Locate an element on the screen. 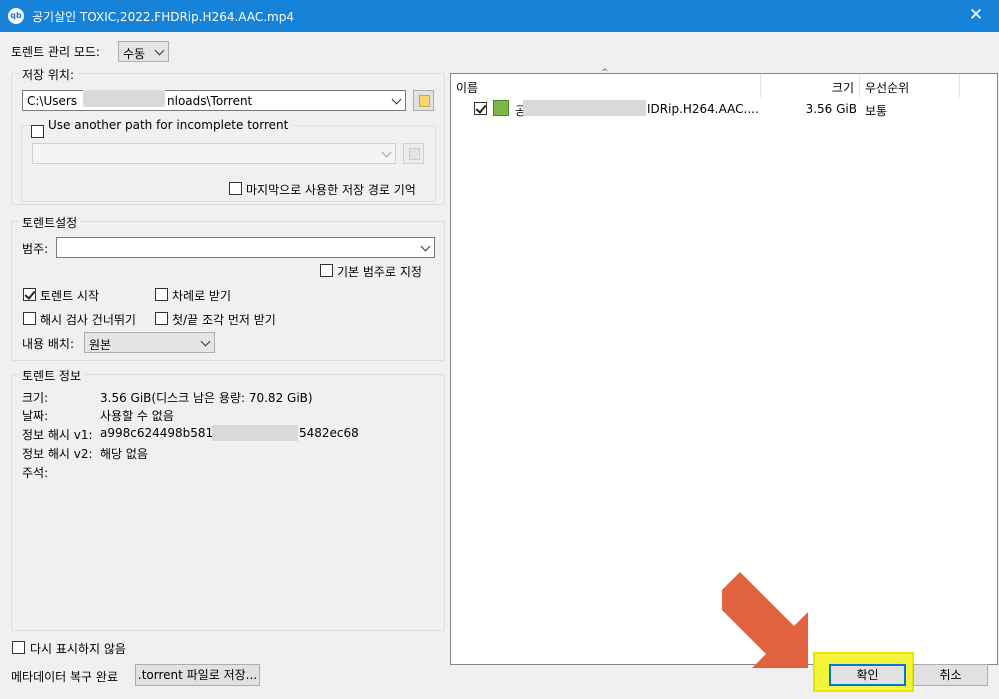 Image resolution: width=999 pixels, height=699 pixels. file-row: 공 IDRip.H264.AAC.... 3.56 GiB 보통 is located at coordinates (724, 109).